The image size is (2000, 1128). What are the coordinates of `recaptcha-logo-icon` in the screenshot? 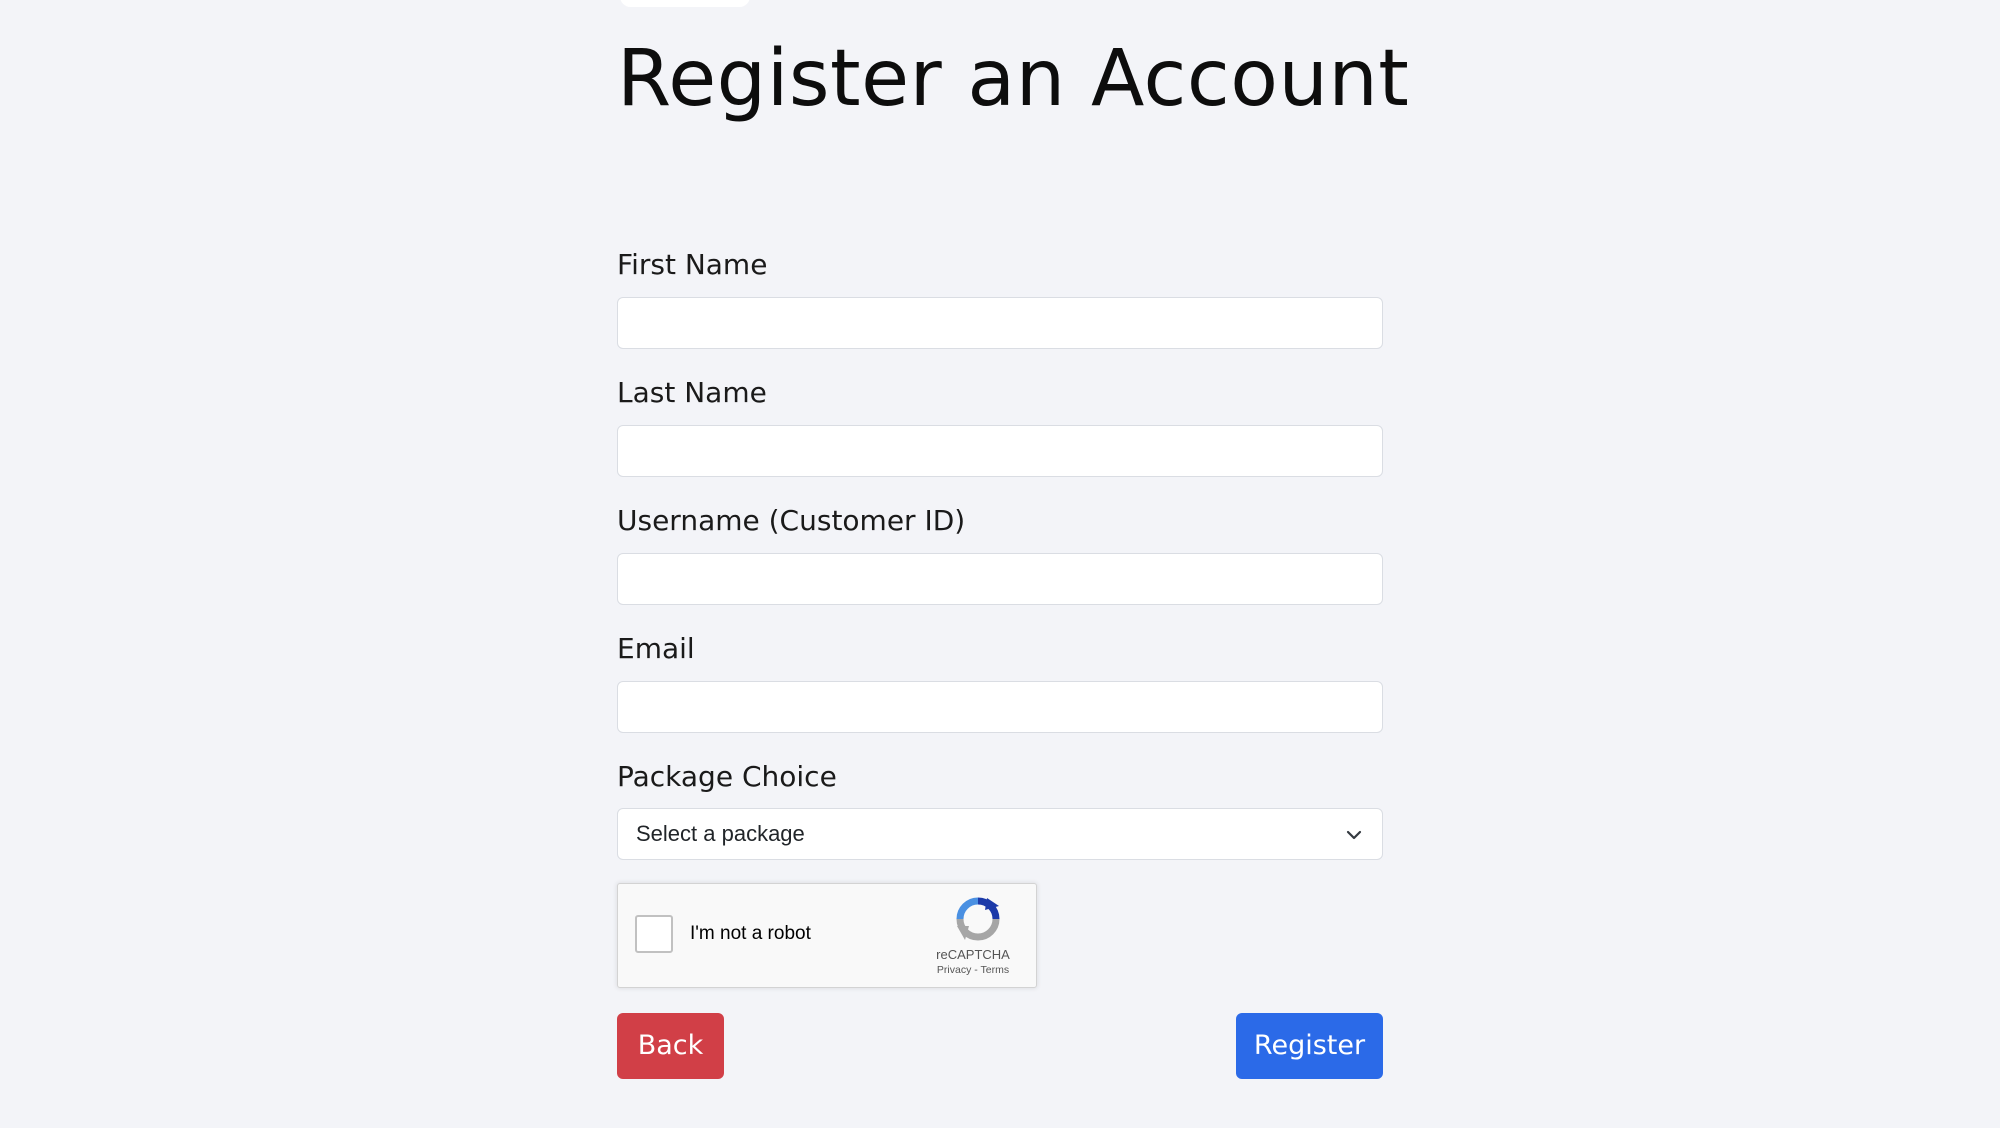 It's located at (978, 919).